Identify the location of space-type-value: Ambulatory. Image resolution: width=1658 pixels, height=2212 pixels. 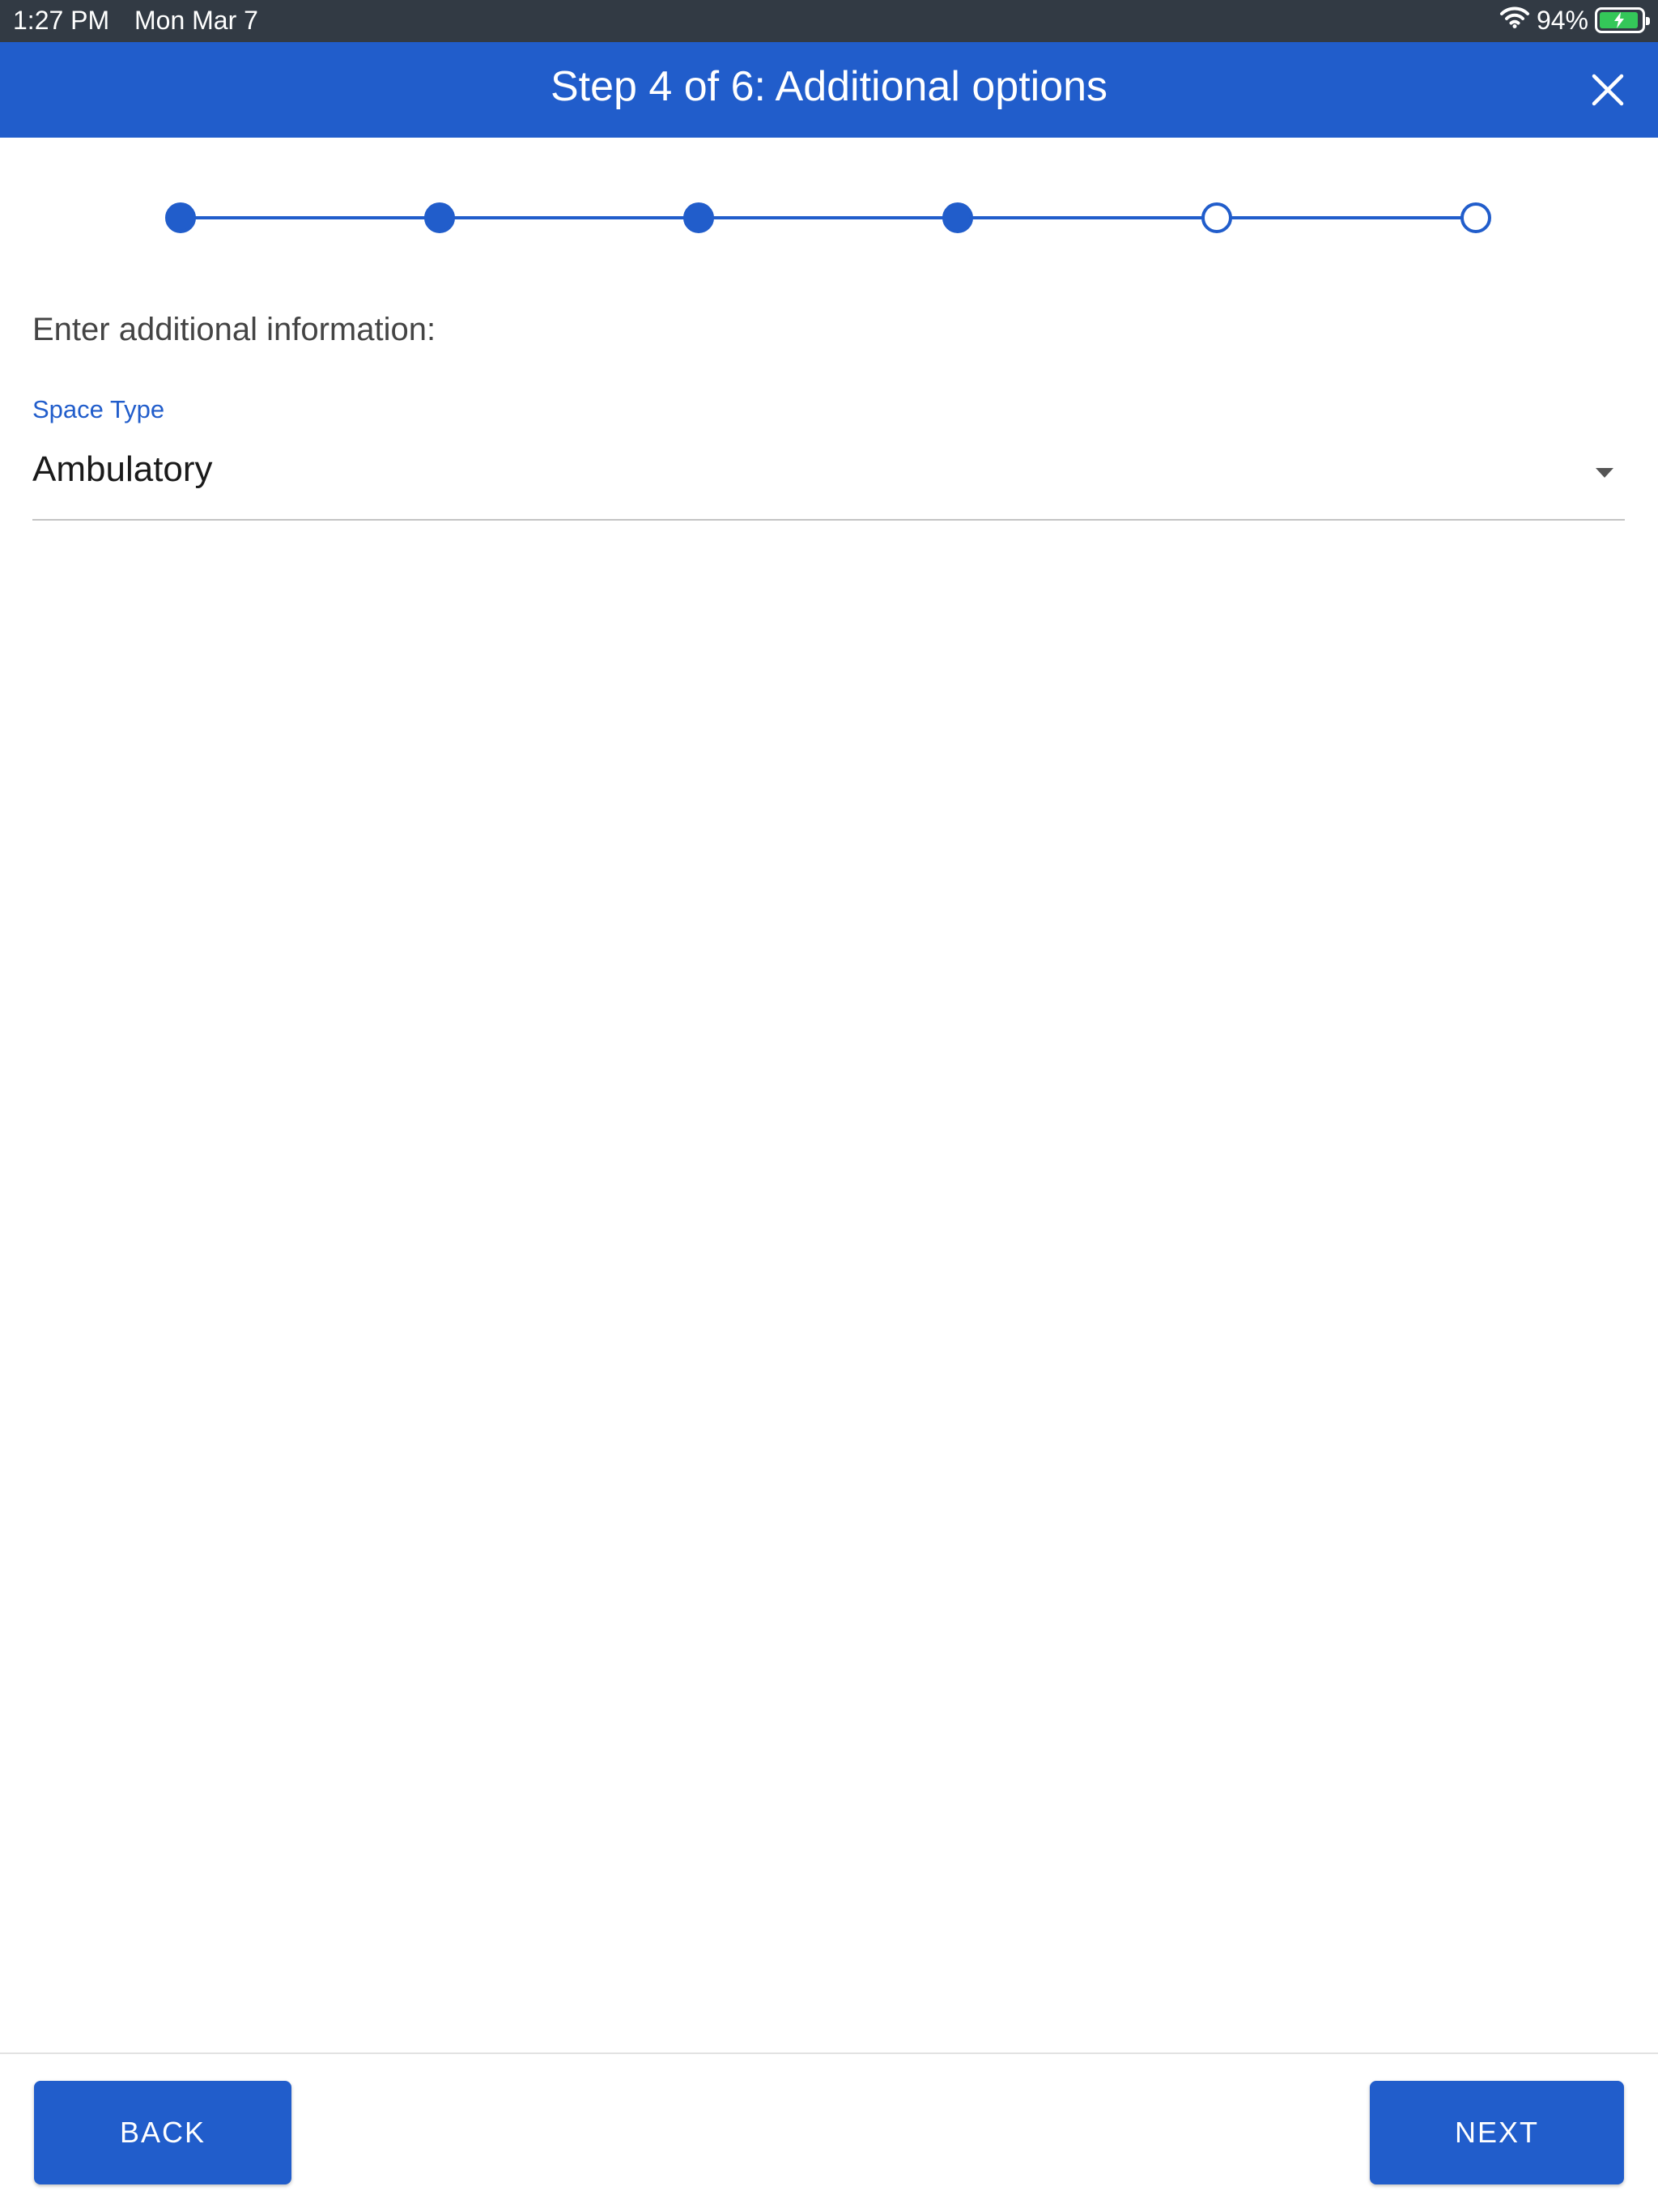
(122, 469).